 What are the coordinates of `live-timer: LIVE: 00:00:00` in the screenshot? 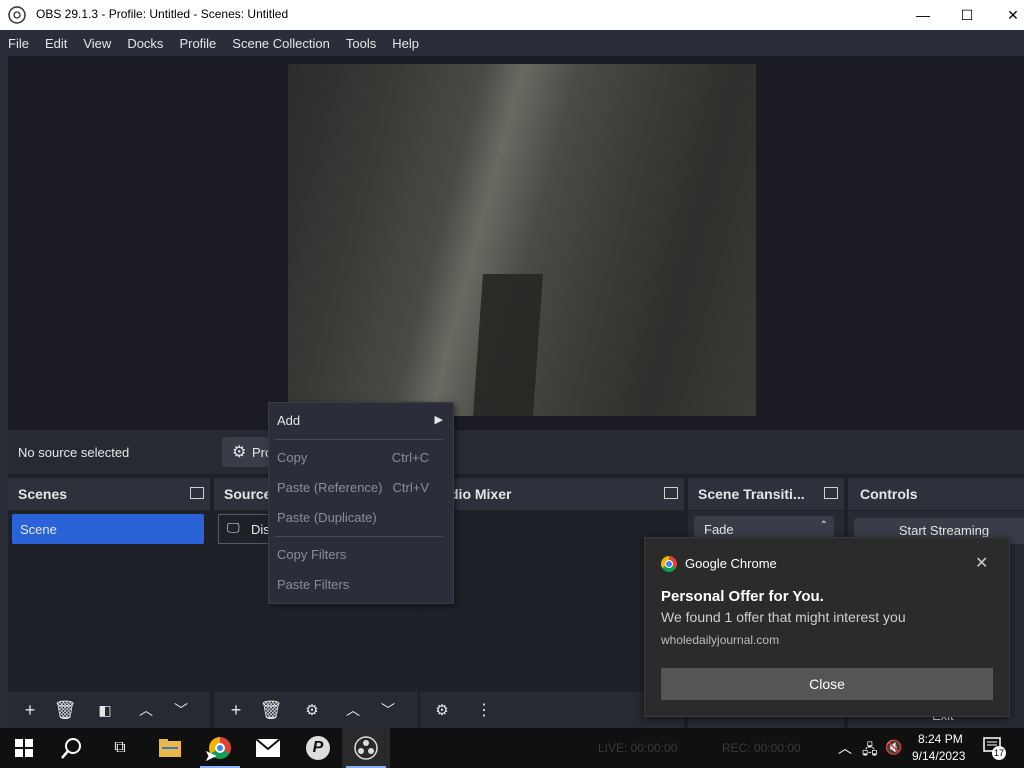 It's located at (638, 748).